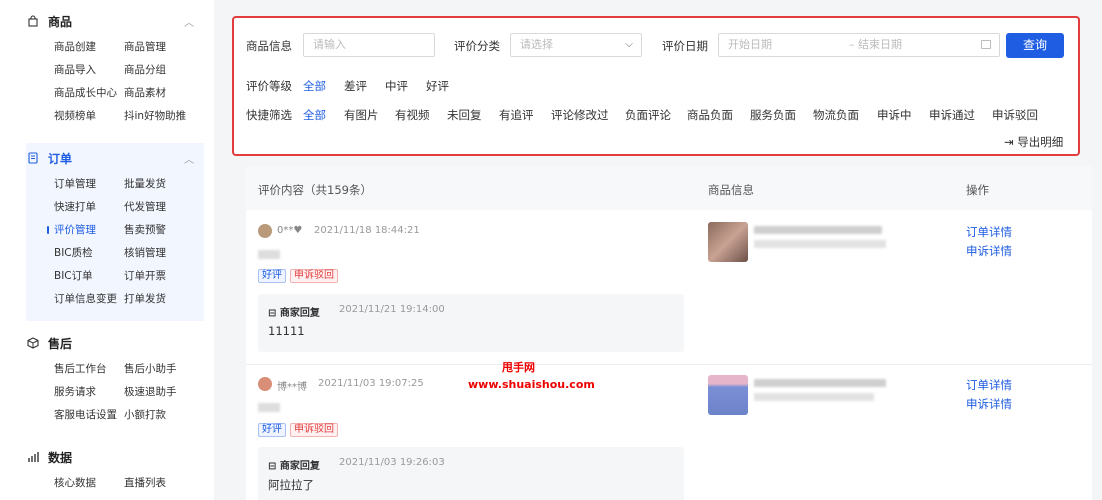 The height and width of the screenshot is (500, 1102). What do you see at coordinates (367, 230) in the screenshot?
I see `review-time: 2021/11/18 18:44:21` at bounding box center [367, 230].